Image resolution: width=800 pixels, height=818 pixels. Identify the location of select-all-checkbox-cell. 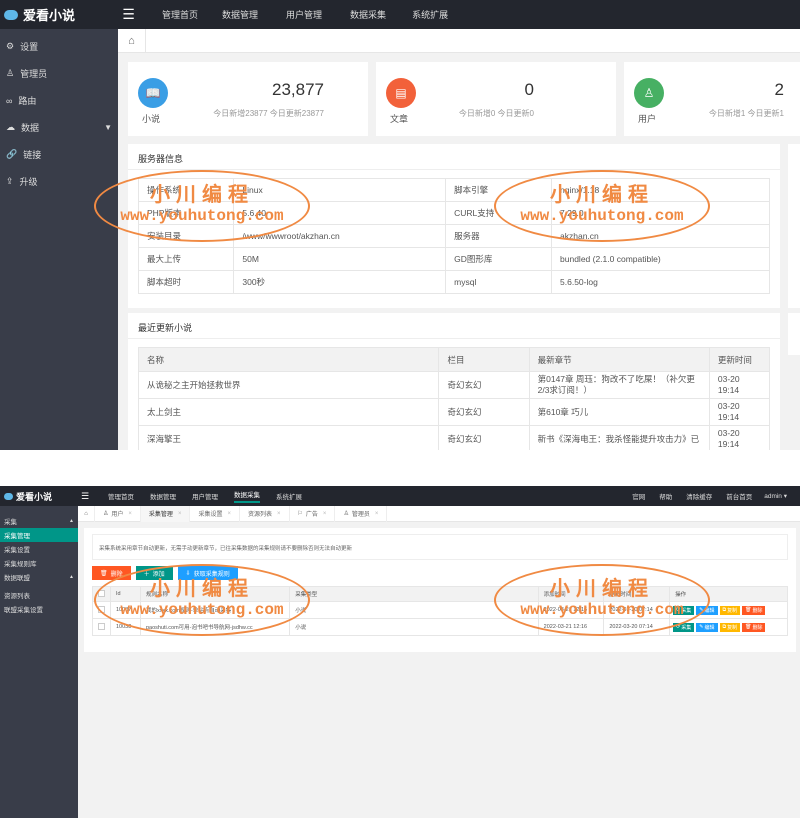
(101, 594).